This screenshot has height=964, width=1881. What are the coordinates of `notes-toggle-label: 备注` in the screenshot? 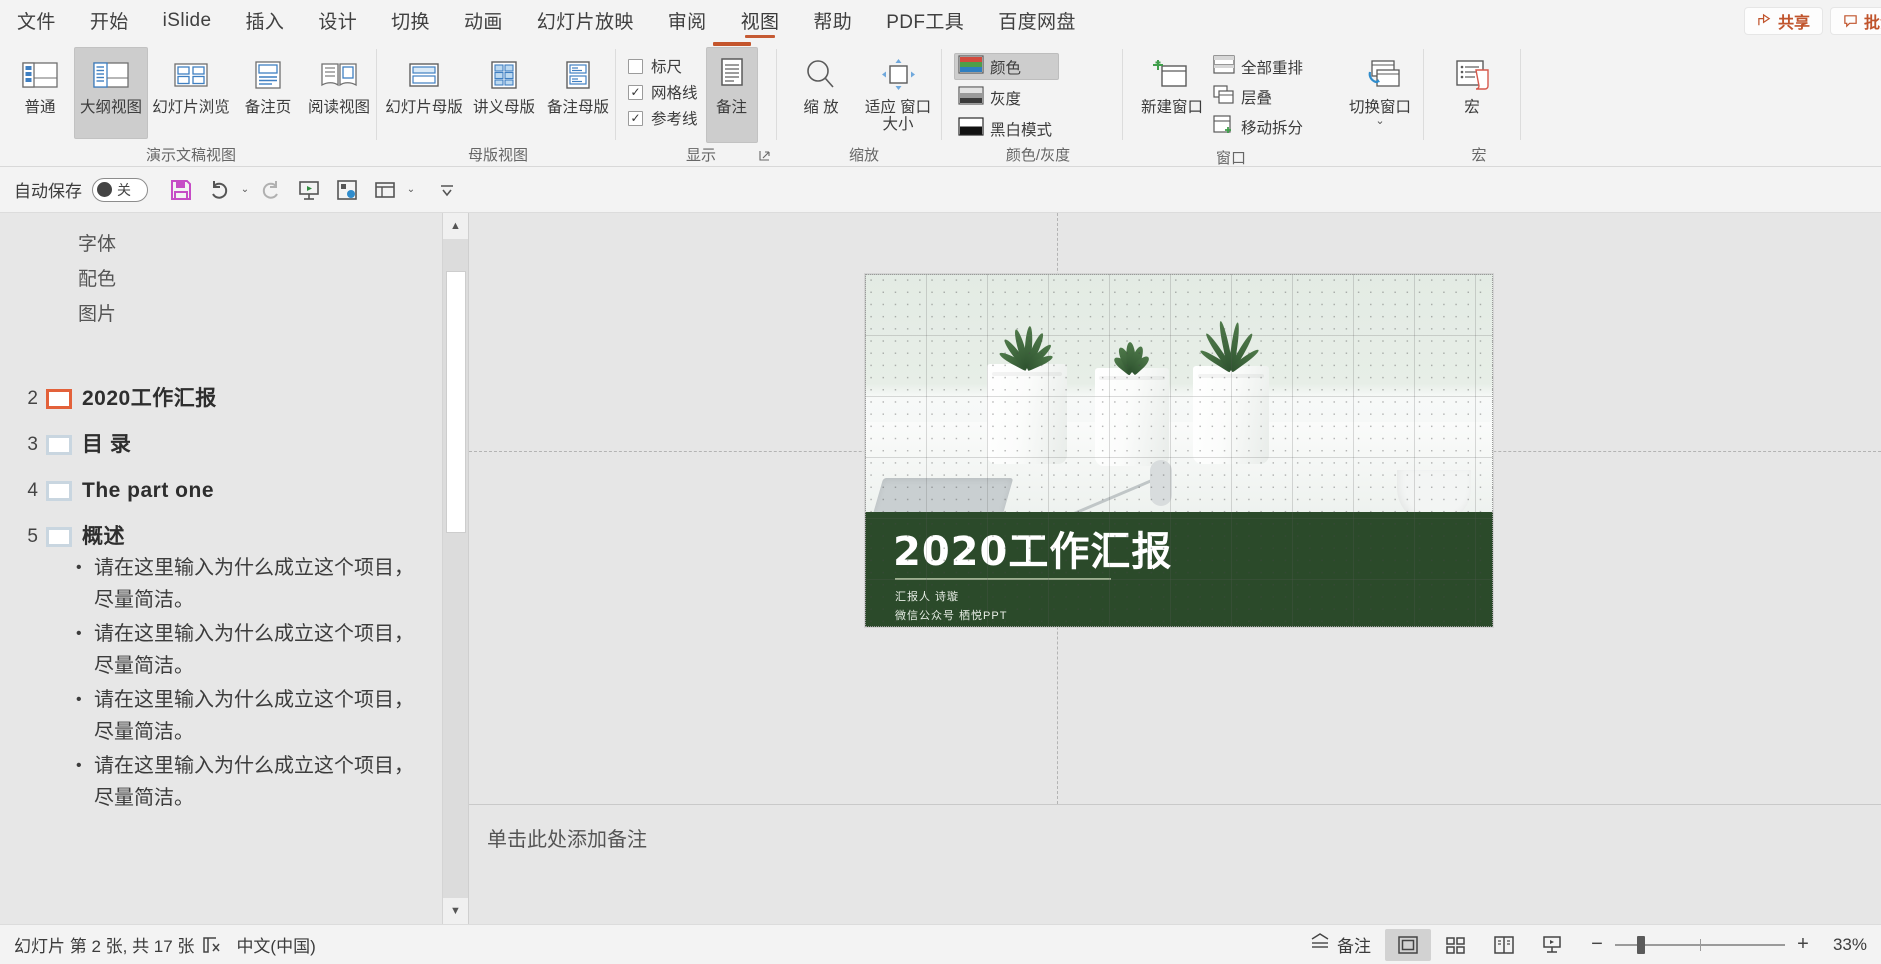 It's located at (1354, 946).